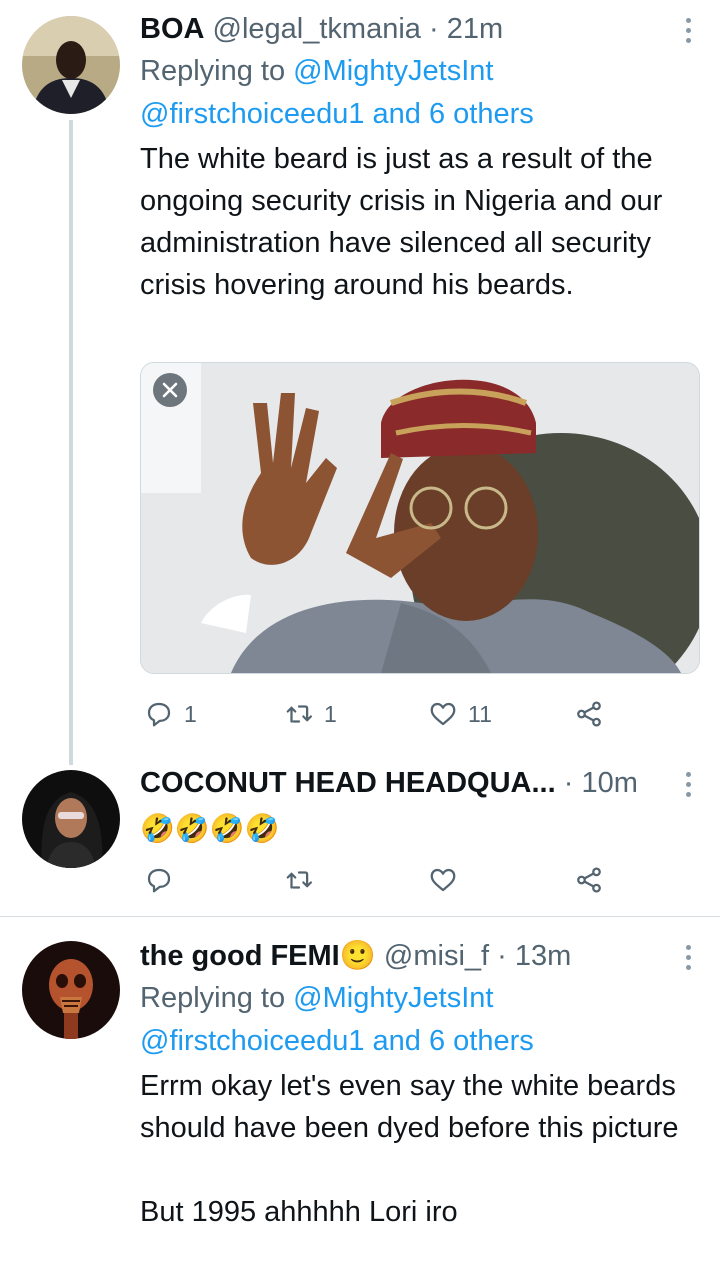 The width and height of the screenshot is (720, 1286). I want to click on thread-line, so click(71, 442).